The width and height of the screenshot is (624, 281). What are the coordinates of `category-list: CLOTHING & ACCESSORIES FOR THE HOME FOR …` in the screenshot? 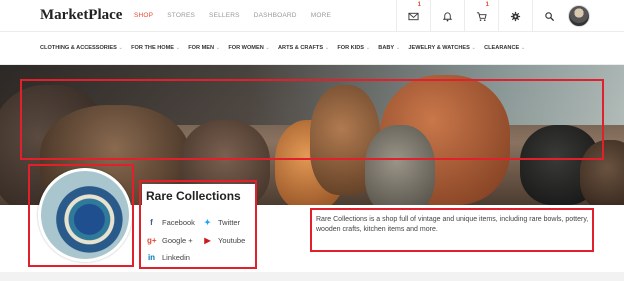 It's located at (286, 48).